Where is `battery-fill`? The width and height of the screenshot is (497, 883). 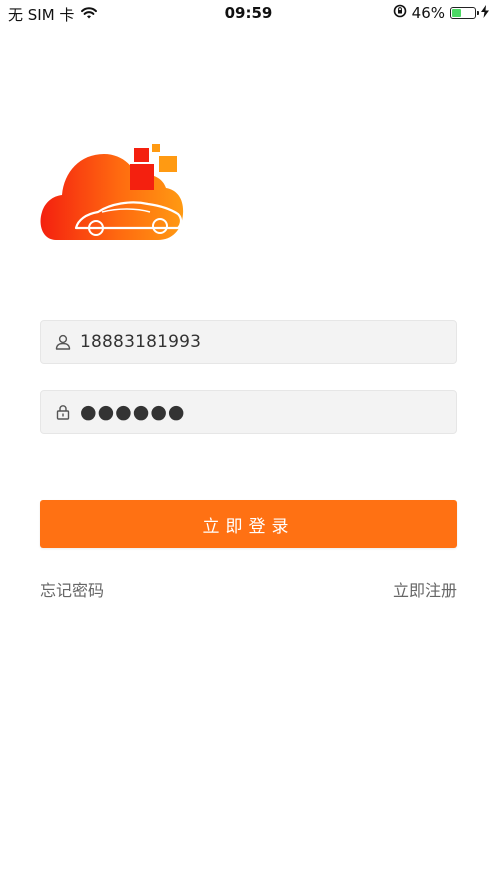
battery-fill is located at coordinates (457, 13).